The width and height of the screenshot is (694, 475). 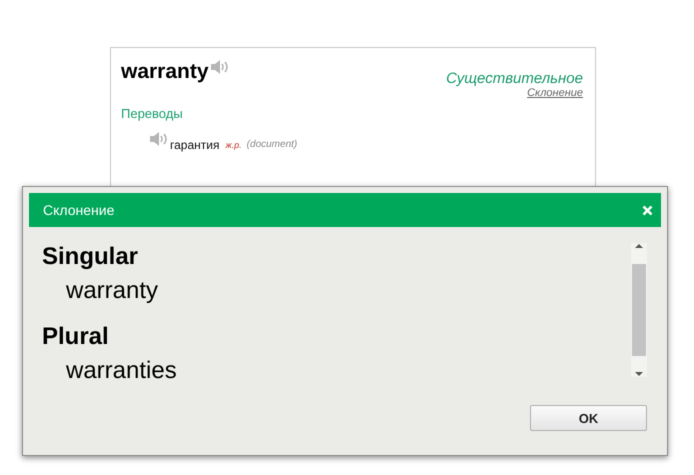 I want to click on usage-context: (document), so click(x=272, y=144).